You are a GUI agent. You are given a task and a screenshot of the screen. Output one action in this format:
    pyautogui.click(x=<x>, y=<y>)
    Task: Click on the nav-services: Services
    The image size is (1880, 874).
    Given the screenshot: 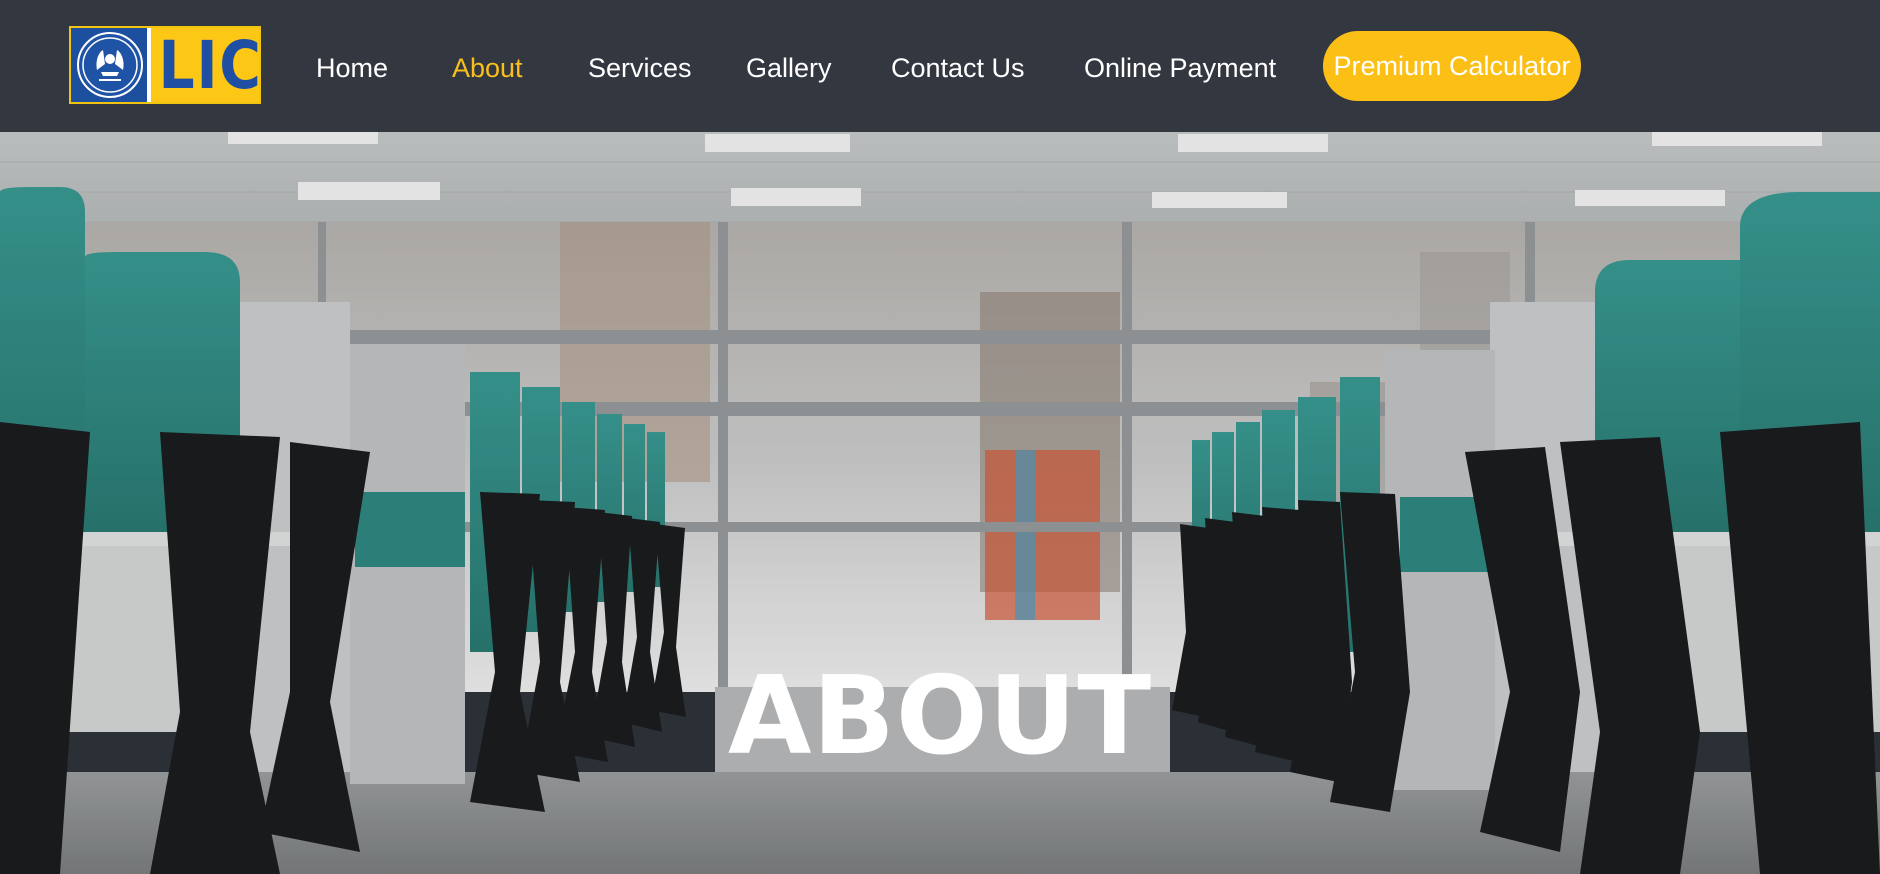 What is the action you would take?
    pyautogui.click(x=640, y=68)
    